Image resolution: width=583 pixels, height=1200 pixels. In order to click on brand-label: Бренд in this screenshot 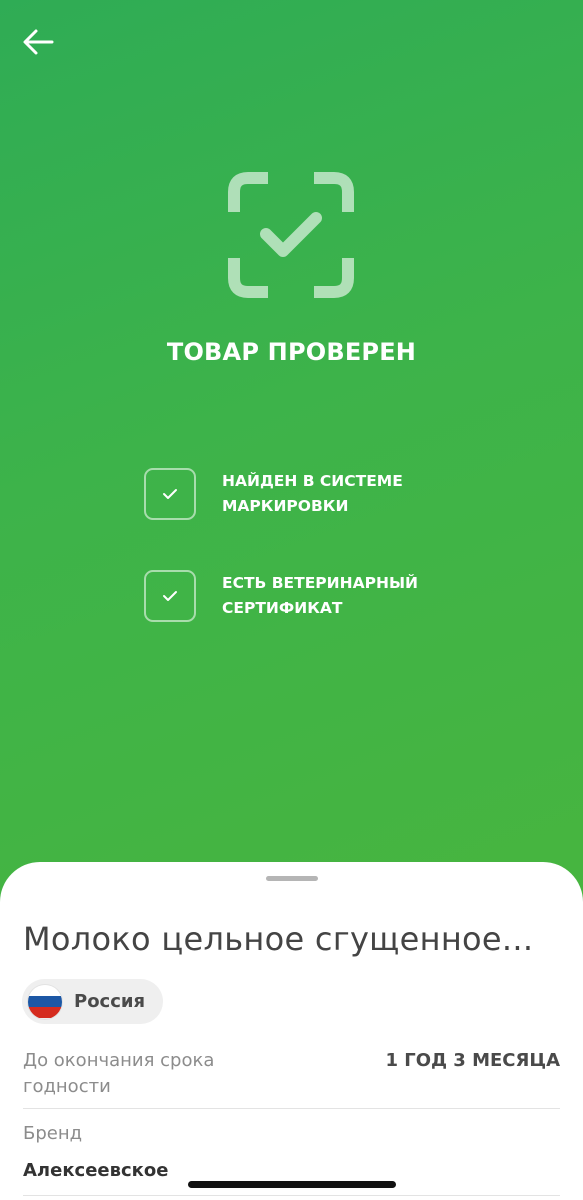, I will do `click(53, 1133)`.